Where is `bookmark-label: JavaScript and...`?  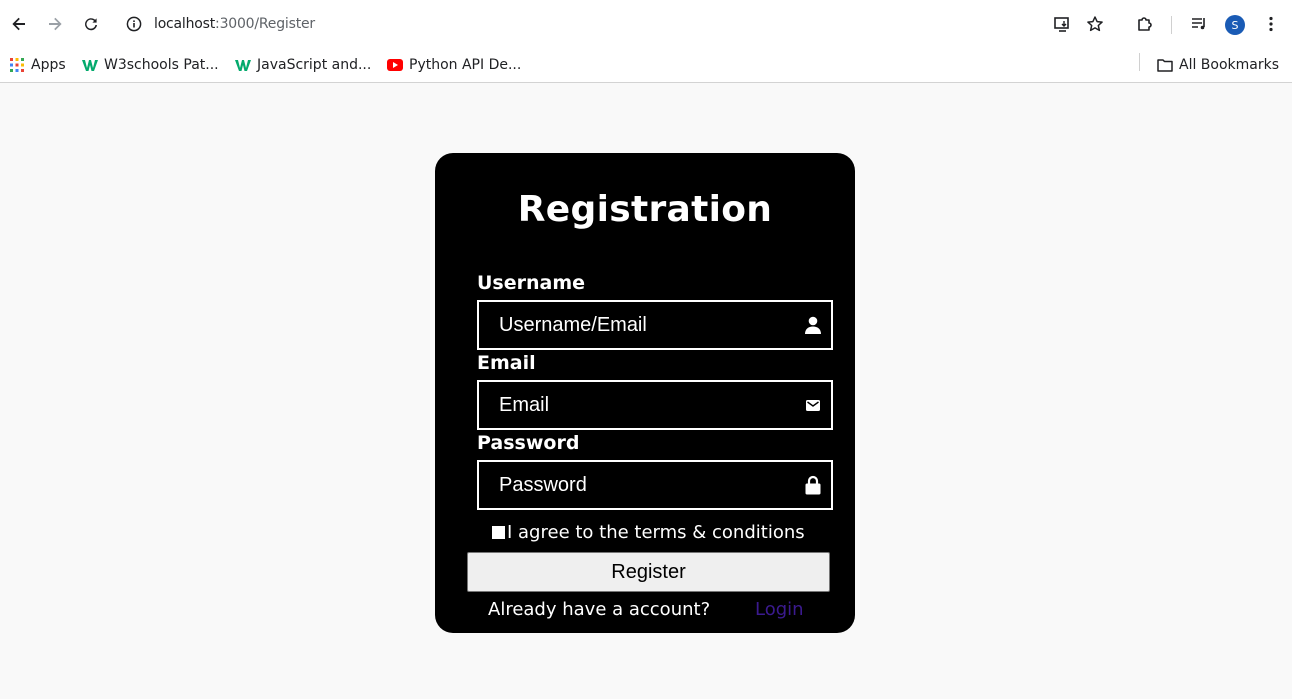 bookmark-label: JavaScript and... is located at coordinates (314, 65).